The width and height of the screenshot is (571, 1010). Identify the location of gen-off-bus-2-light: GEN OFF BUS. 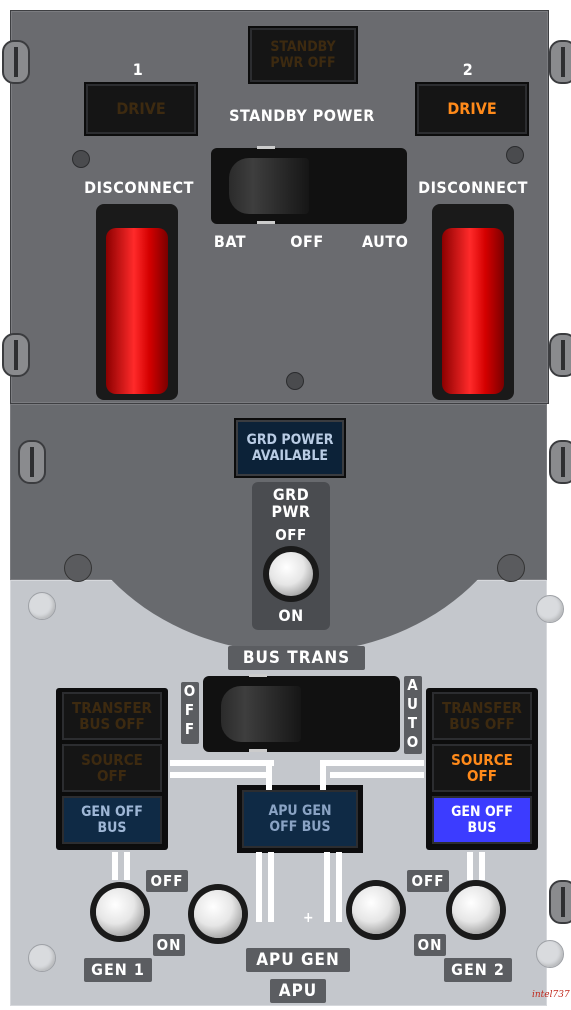
(482, 820).